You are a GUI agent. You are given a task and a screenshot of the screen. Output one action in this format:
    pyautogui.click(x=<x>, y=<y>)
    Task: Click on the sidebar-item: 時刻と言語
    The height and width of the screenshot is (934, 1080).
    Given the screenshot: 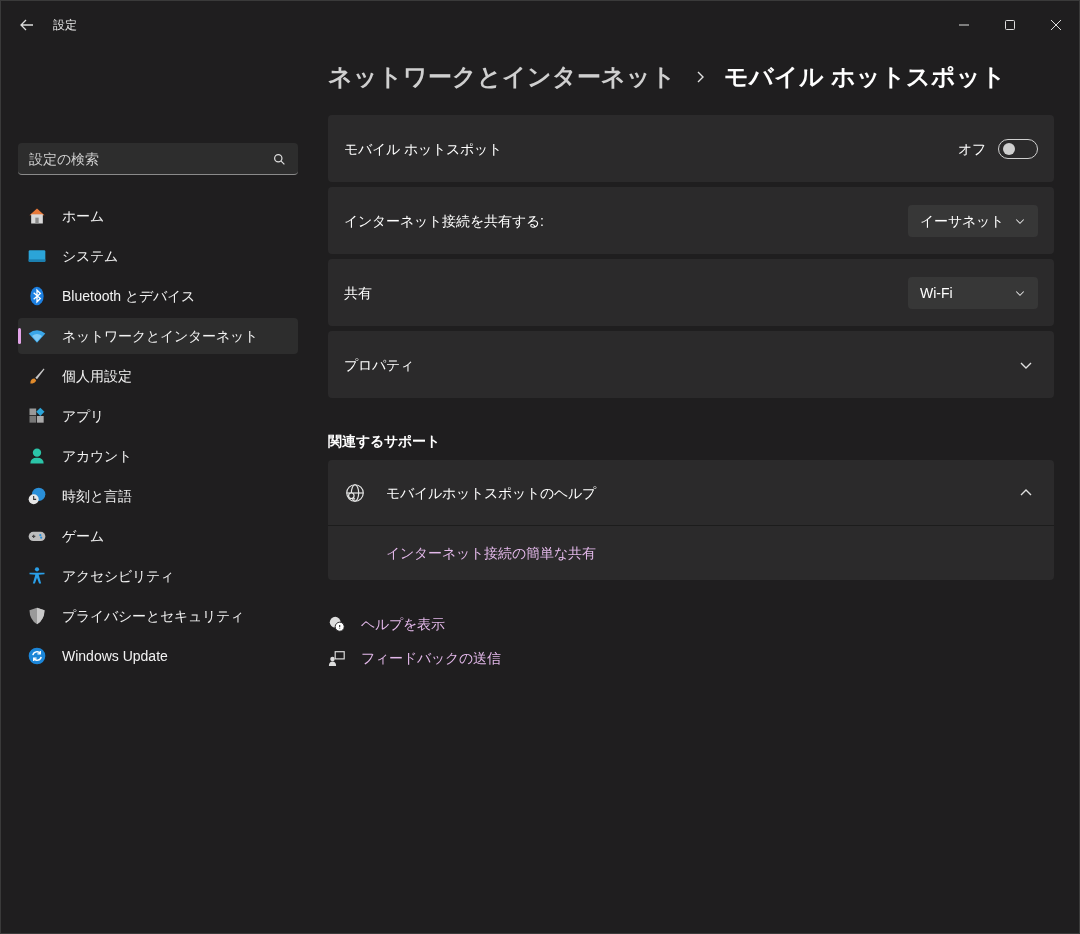 What is the action you would take?
    pyautogui.click(x=158, y=496)
    